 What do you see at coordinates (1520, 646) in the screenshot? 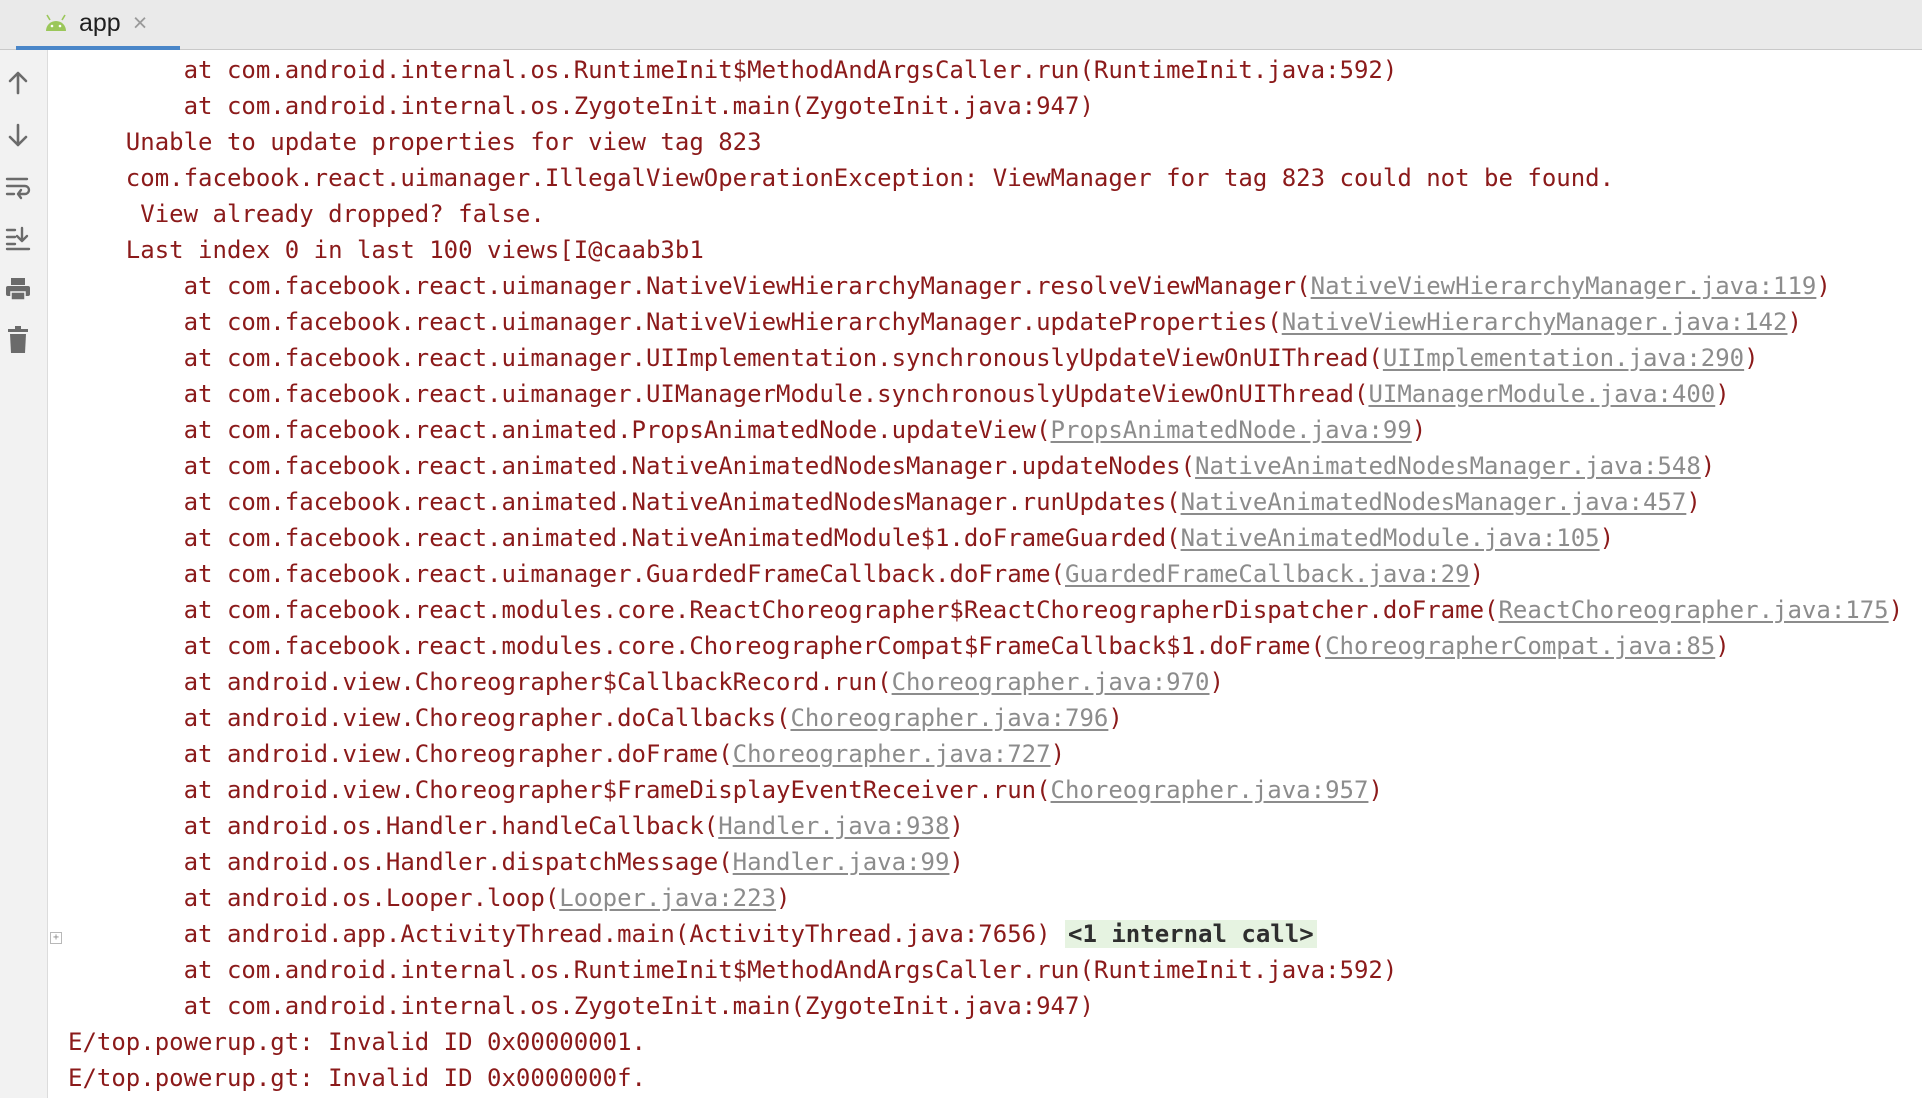
I see `source-link: ChoreographerCompat.java:85` at bounding box center [1520, 646].